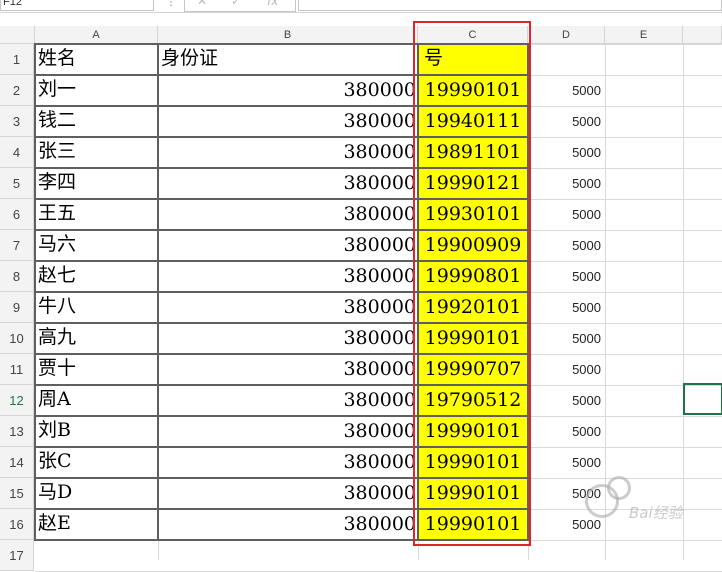 Image resolution: width=722 pixels, height=572 pixels. I want to click on cancel-icon: ✕, so click(202, 4).